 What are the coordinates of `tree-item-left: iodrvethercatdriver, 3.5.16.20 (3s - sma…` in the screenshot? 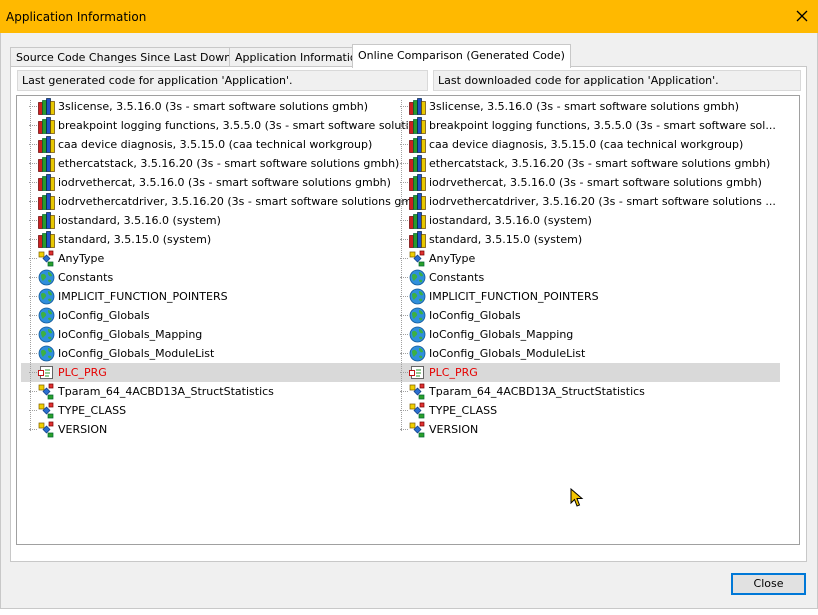 It's located at (226, 201).